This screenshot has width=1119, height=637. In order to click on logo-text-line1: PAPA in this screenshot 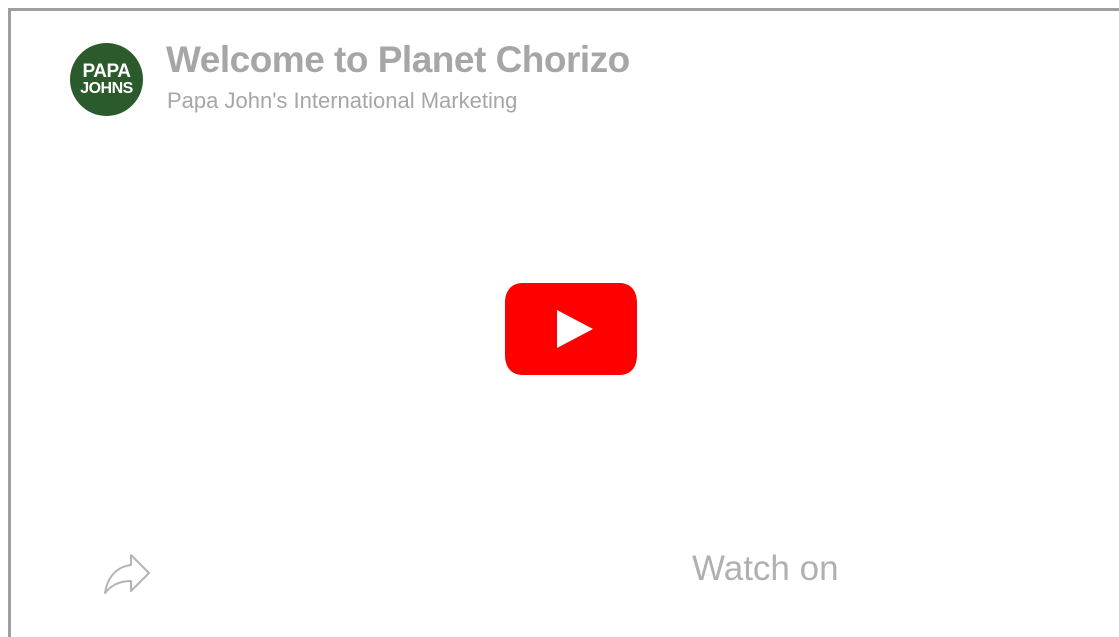, I will do `click(106, 71)`.